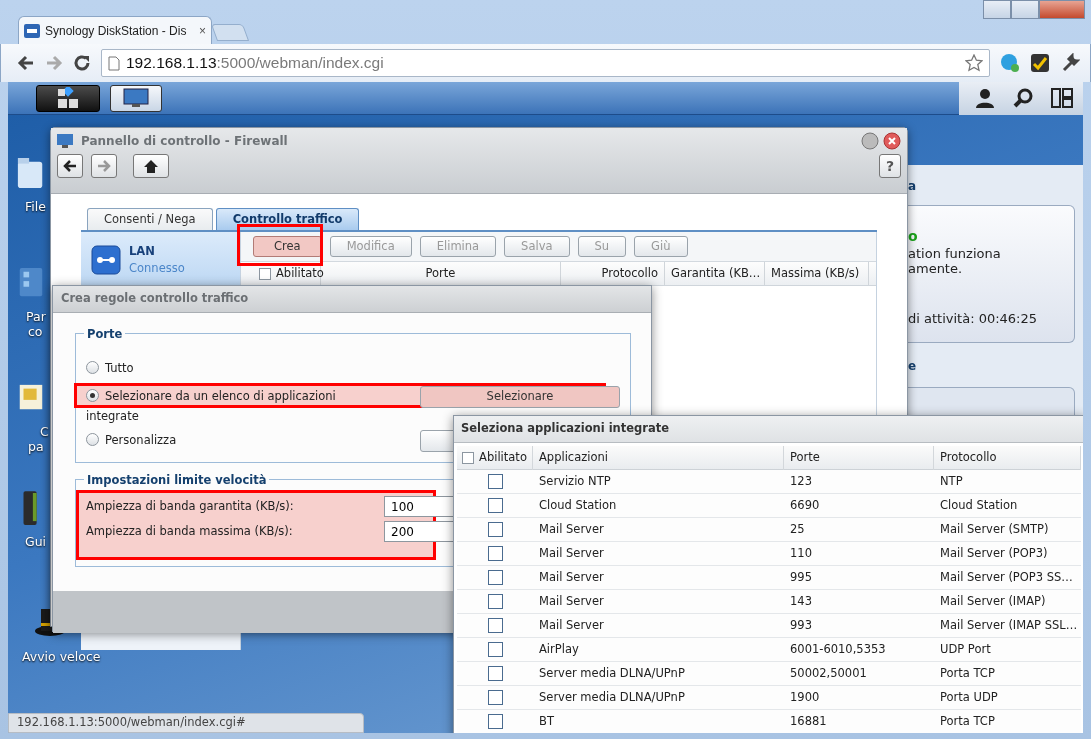 This screenshot has height=739, width=1091. What do you see at coordinates (190, 506) in the screenshot?
I see `field-label: Ampiezza di banda garantita (KB/s):` at bounding box center [190, 506].